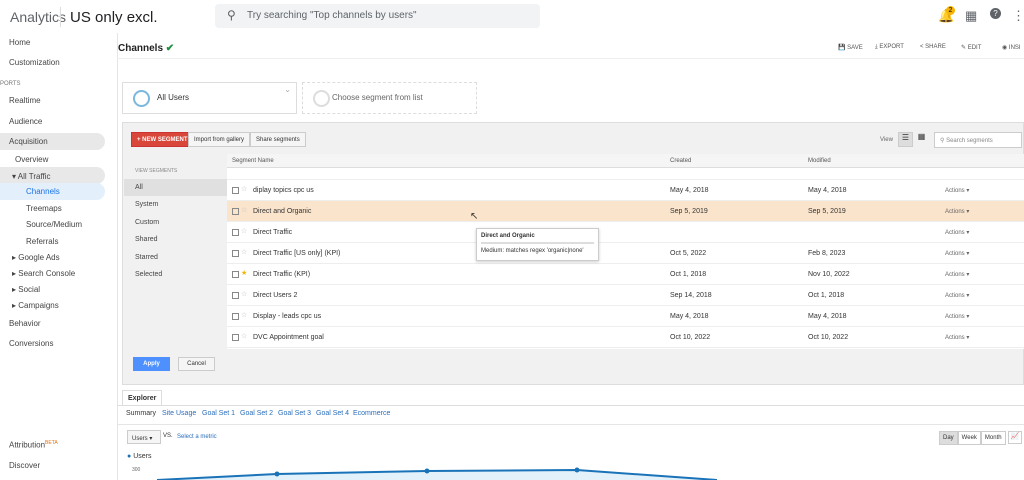 This screenshot has width=1024, height=480. What do you see at coordinates (144, 437) in the screenshot?
I see `metric-select: Users ▾` at bounding box center [144, 437].